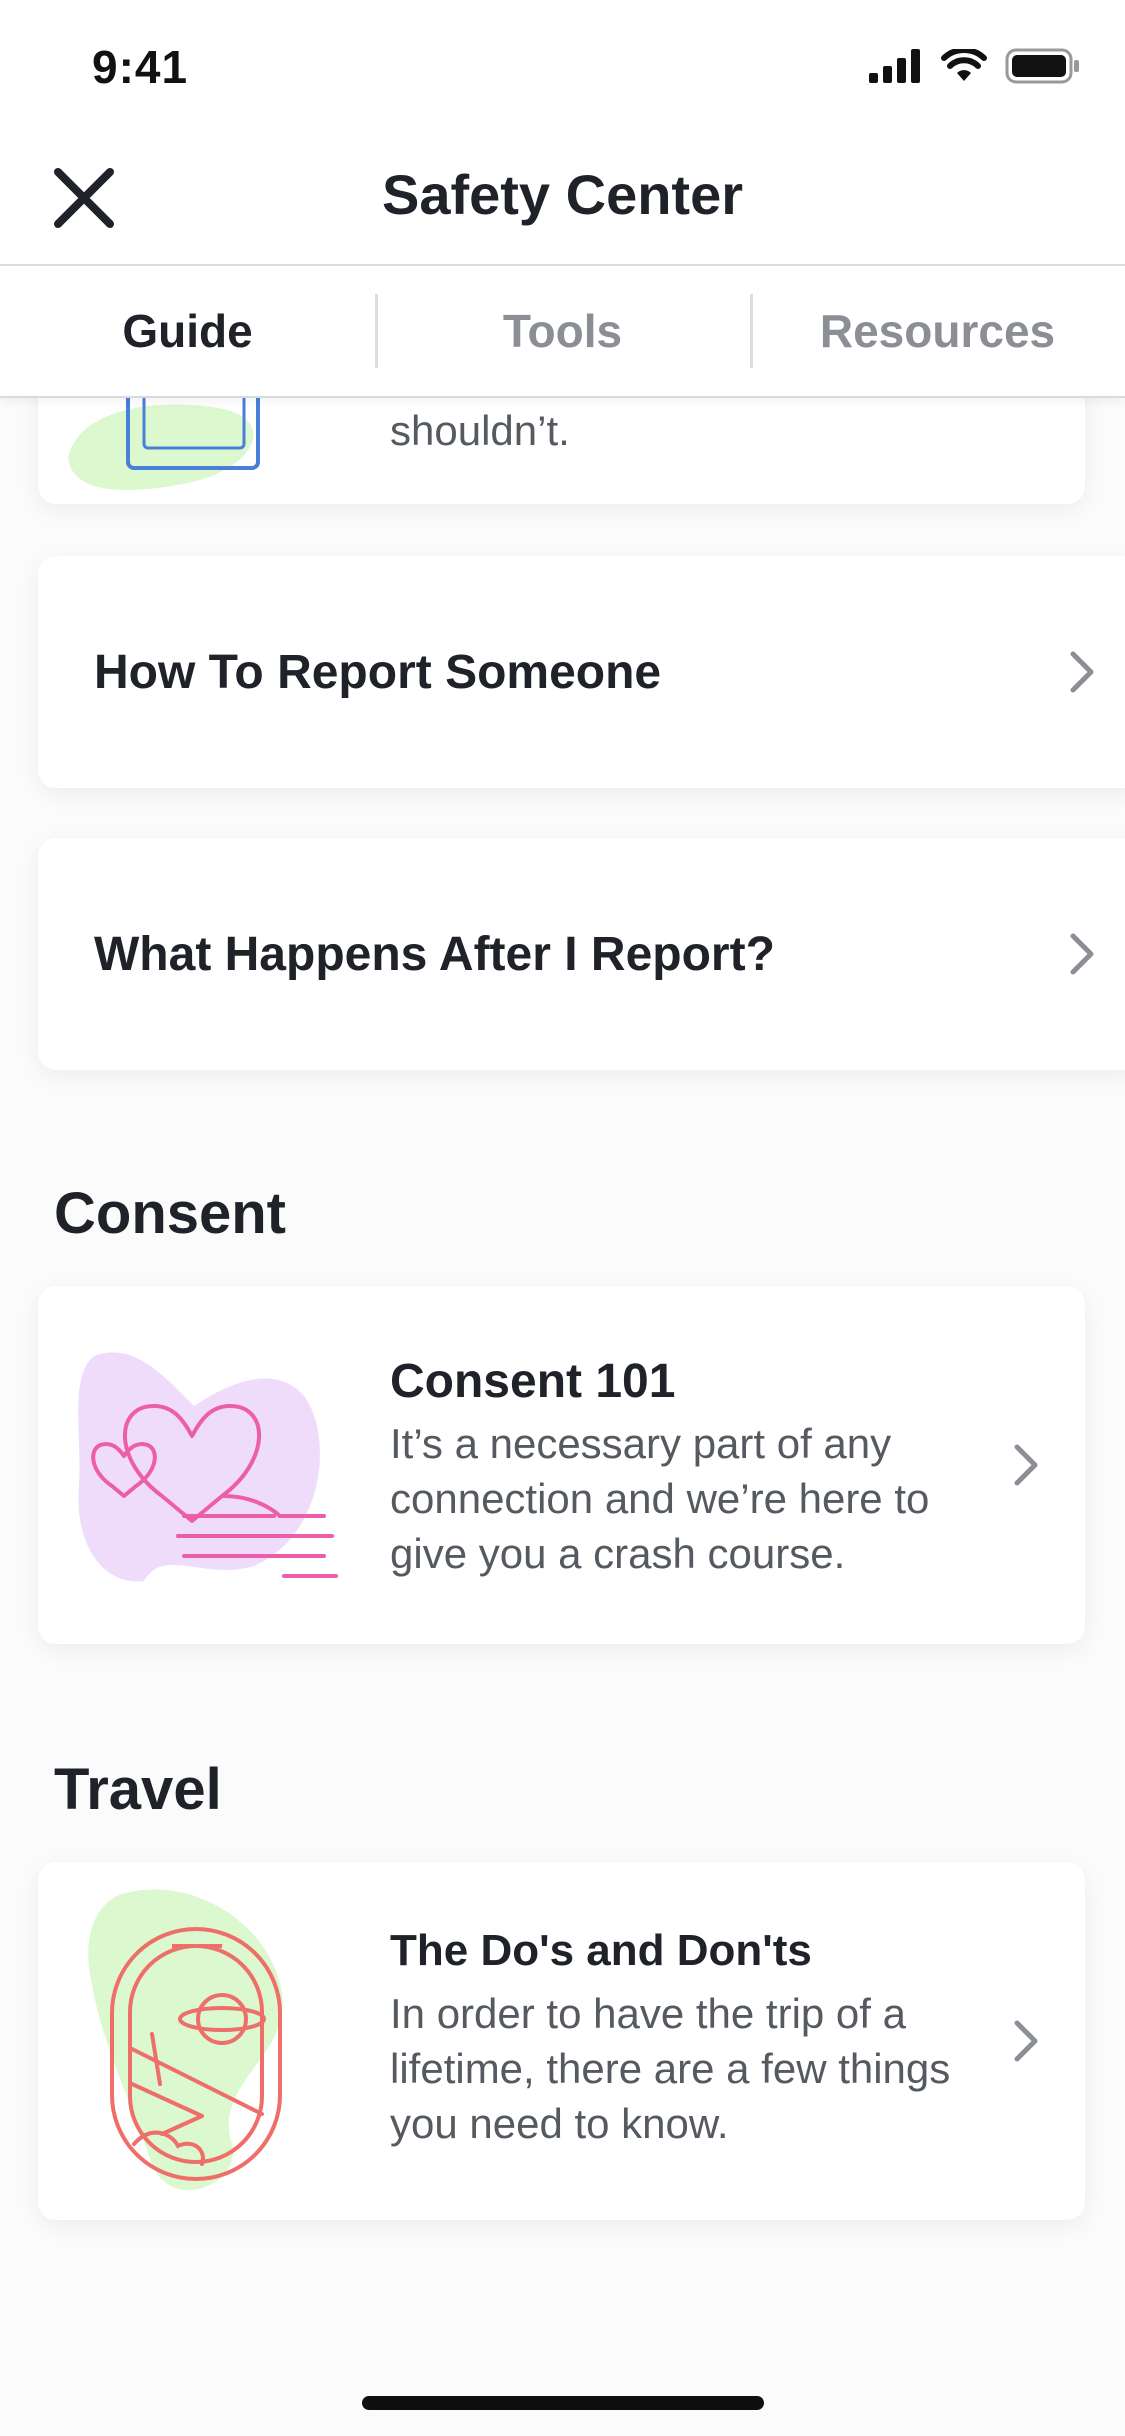 This screenshot has width=1125, height=2436. I want to click on signal-icon, so click(894, 66).